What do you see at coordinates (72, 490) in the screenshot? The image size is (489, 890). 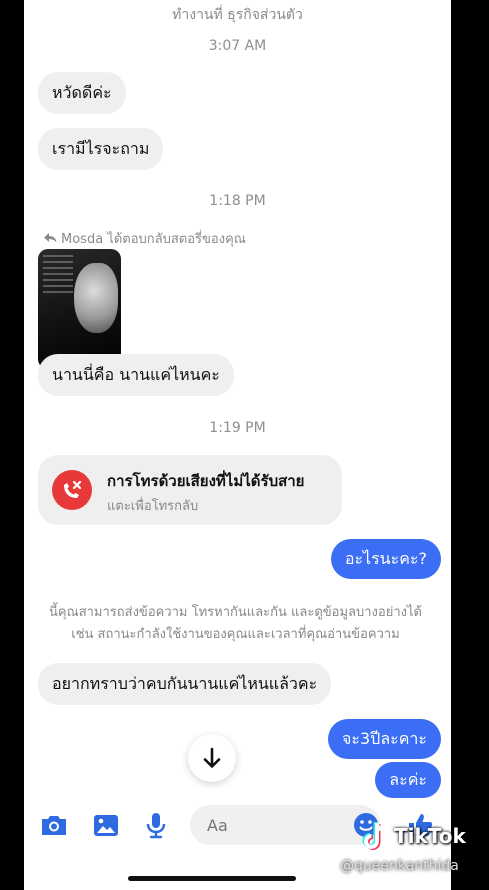 I see `missed-call-icon` at bounding box center [72, 490].